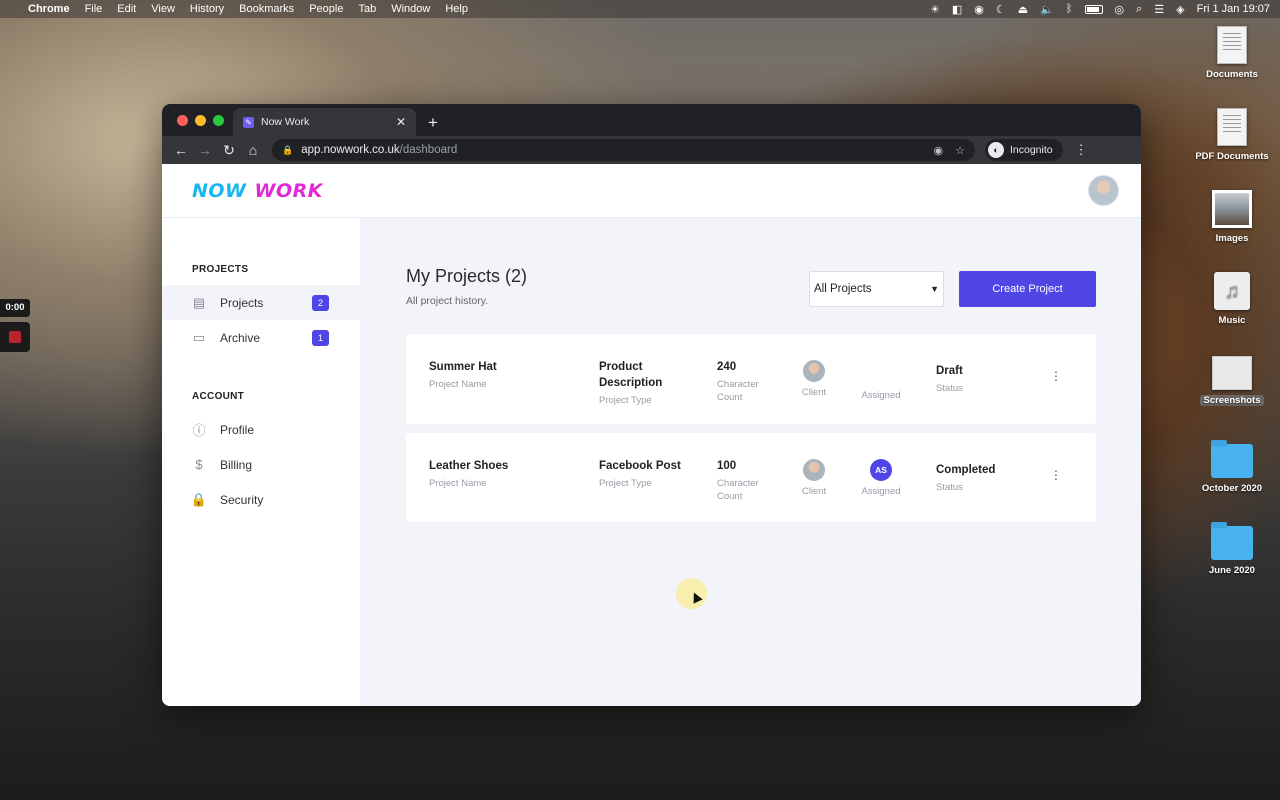 The image size is (1280, 800). Describe the element at coordinates (1047, 9) in the screenshot. I see `volume-icon: 🔈` at that location.